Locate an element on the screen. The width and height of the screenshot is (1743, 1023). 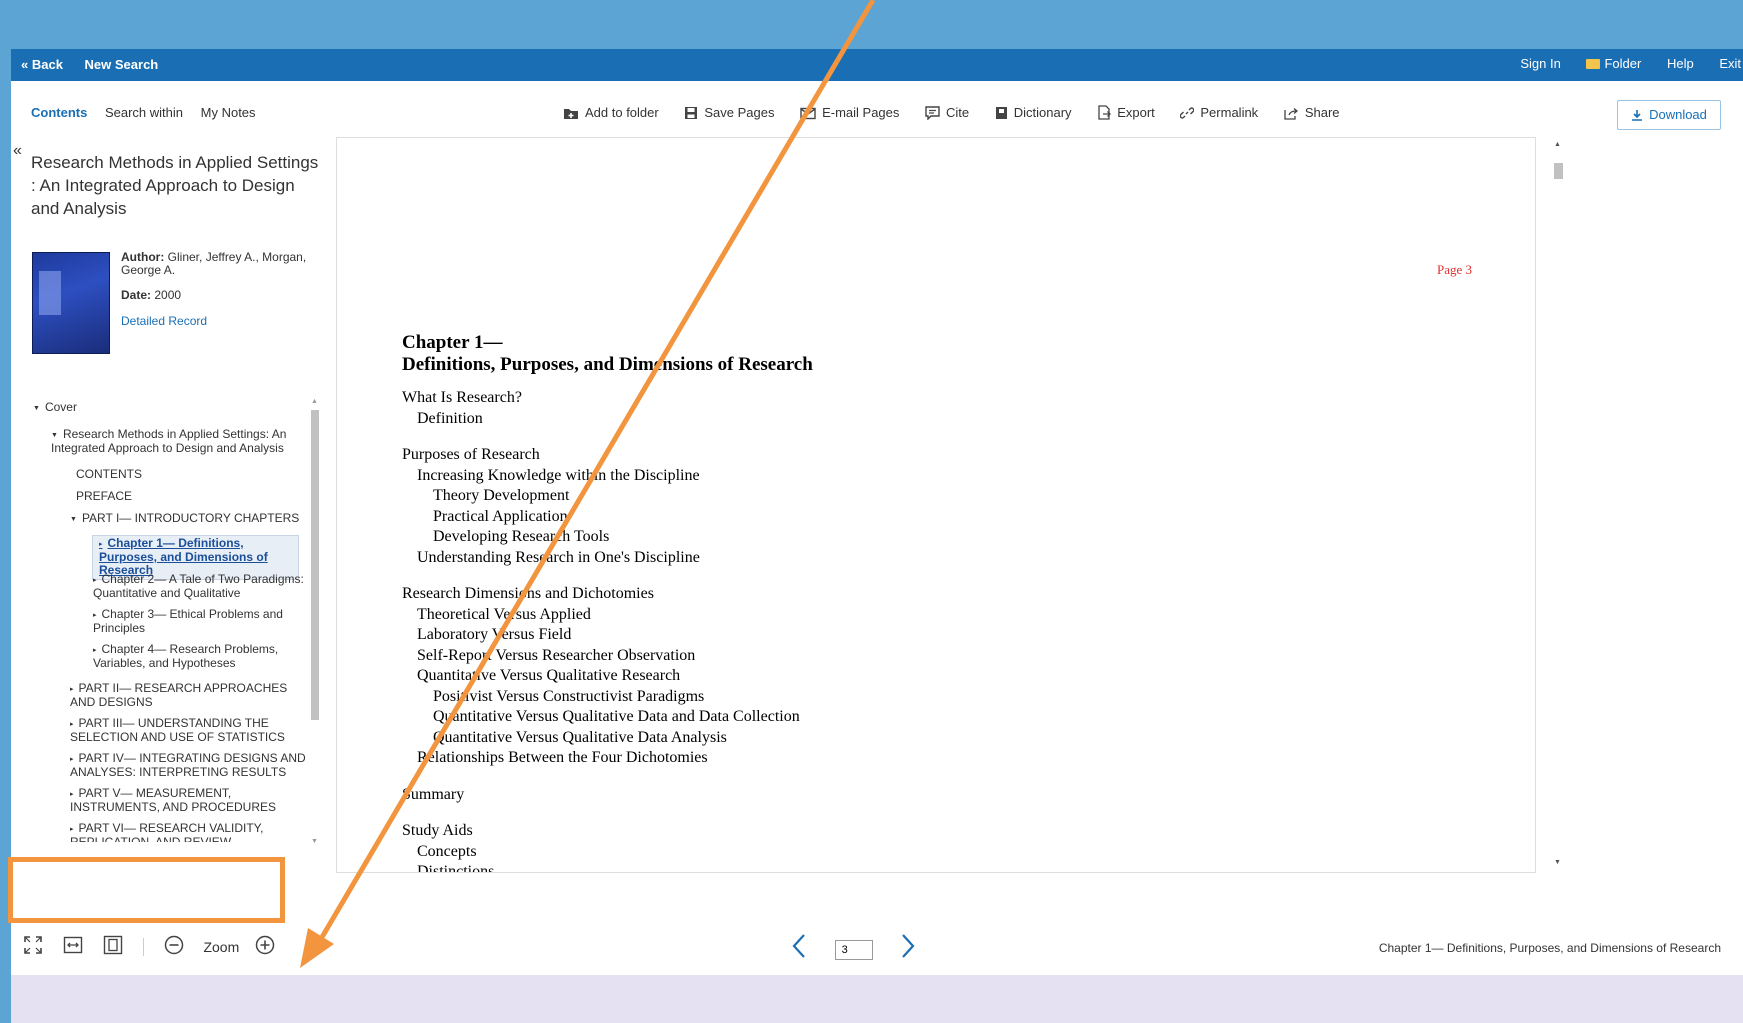
toc-scroll-thumb is located at coordinates (315, 565).